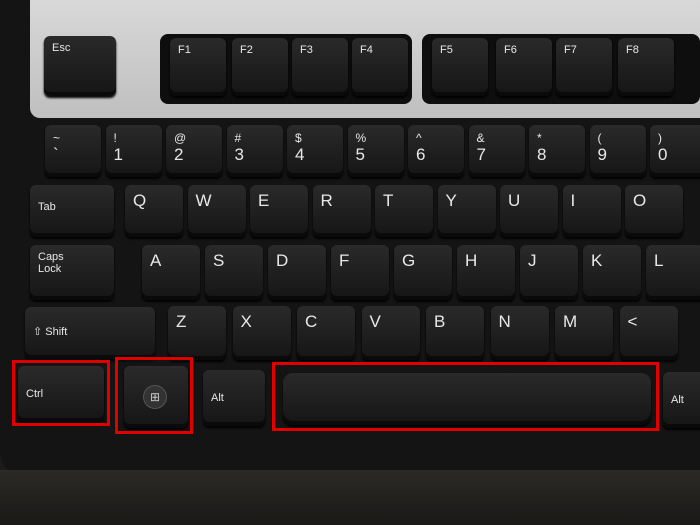 This screenshot has height=525, width=700. Describe the element at coordinates (648, 333) in the screenshot. I see `key-bottom-7: <` at that location.